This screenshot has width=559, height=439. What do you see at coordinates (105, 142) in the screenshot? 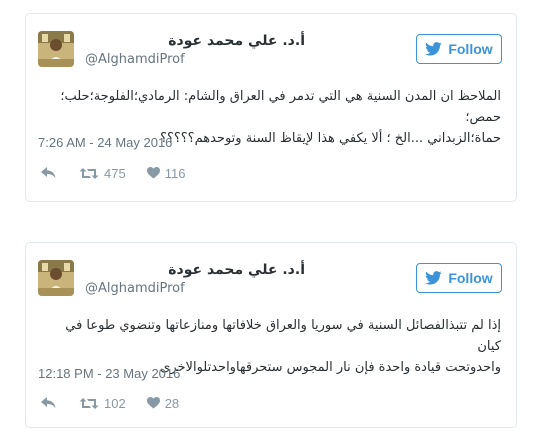
I see `timestamp-link: 7:26 AM - 24 May 2016` at bounding box center [105, 142].